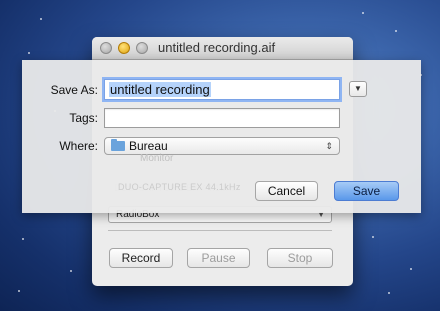 This screenshot has height=311, width=440. I want to click on folder-icon, so click(118, 145).